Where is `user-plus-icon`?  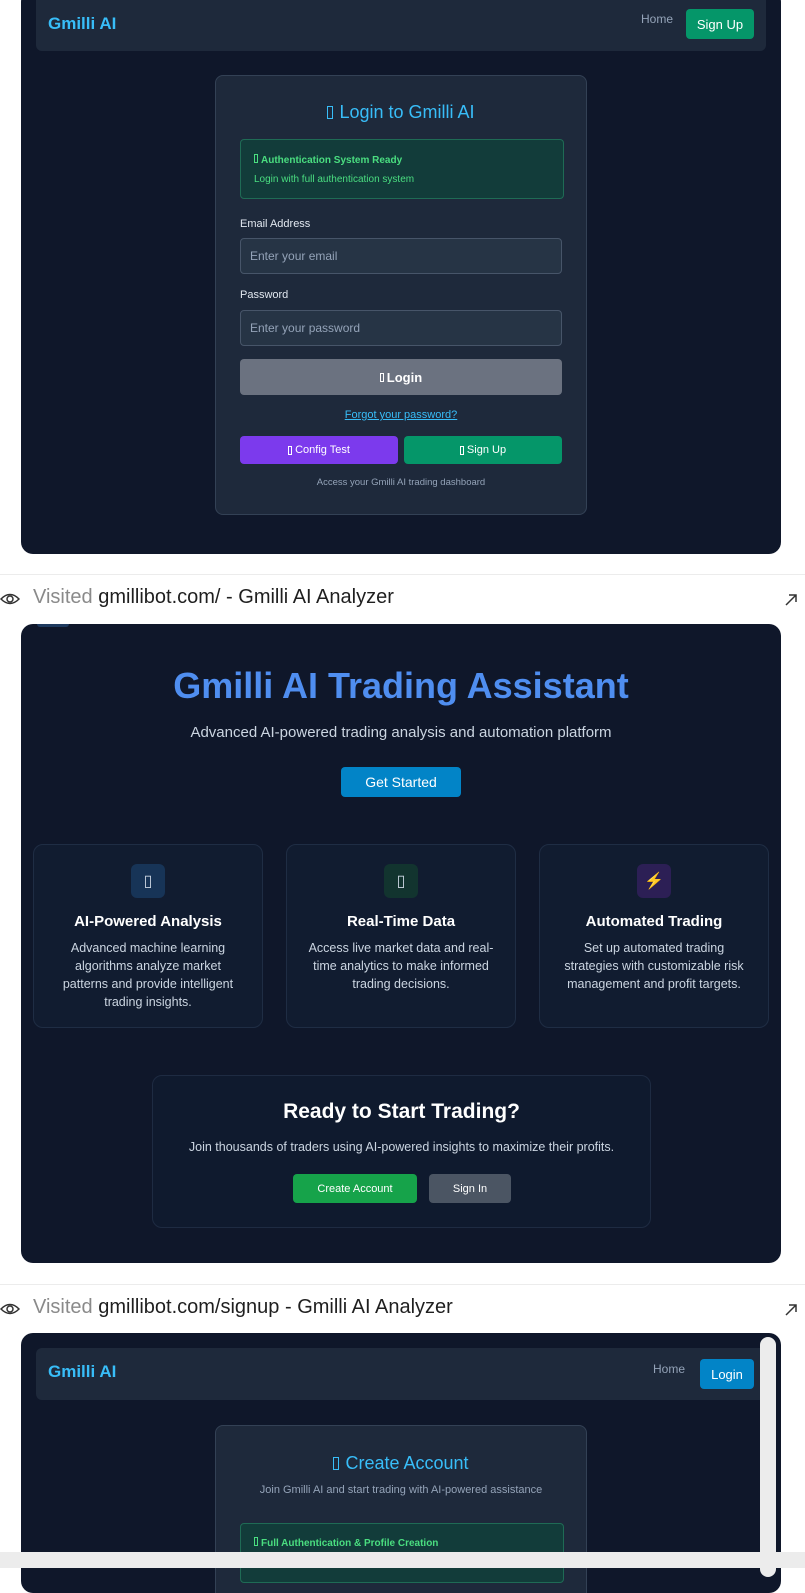 user-plus-icon is located at coordinates (461, 450).